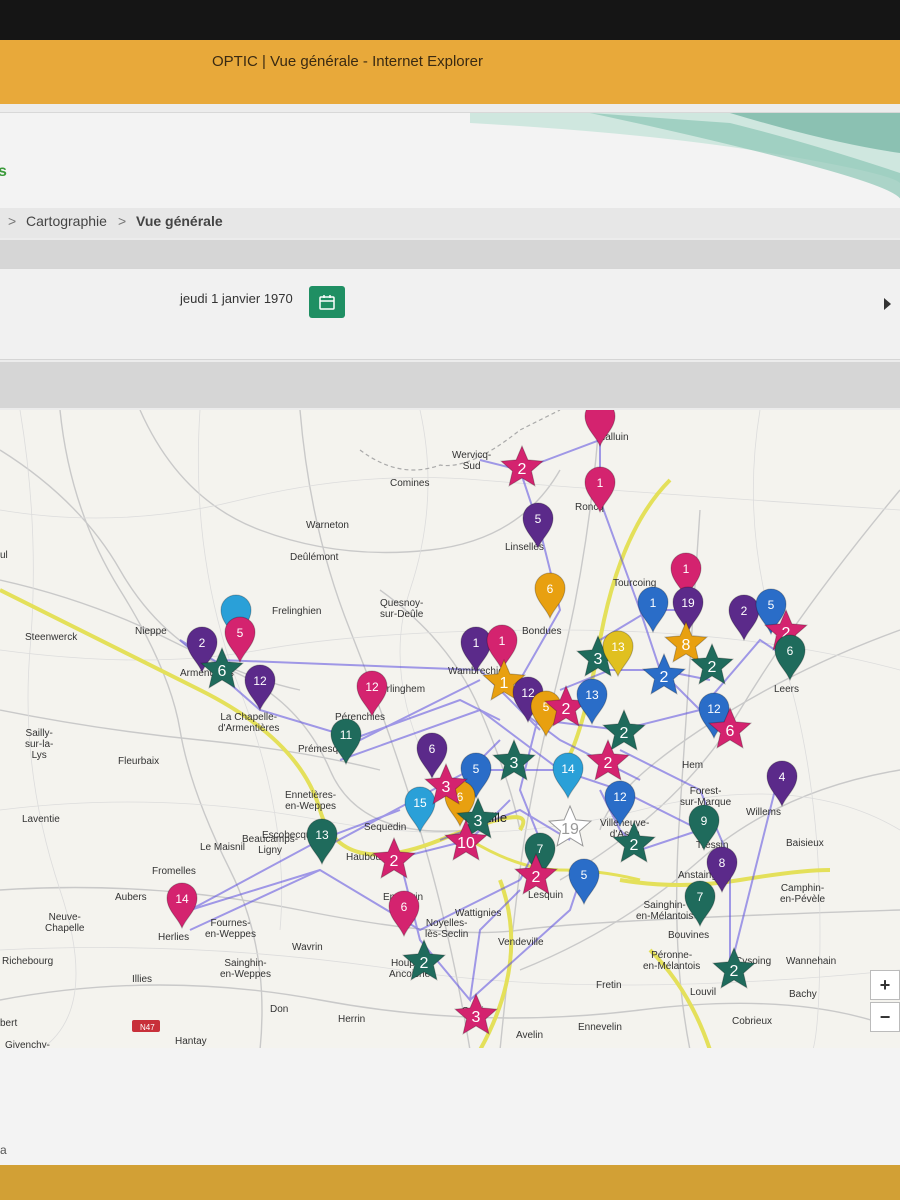 This screenshot has height=1200, width=900. I want to click on pin-marker: 19, so click(688, 610).